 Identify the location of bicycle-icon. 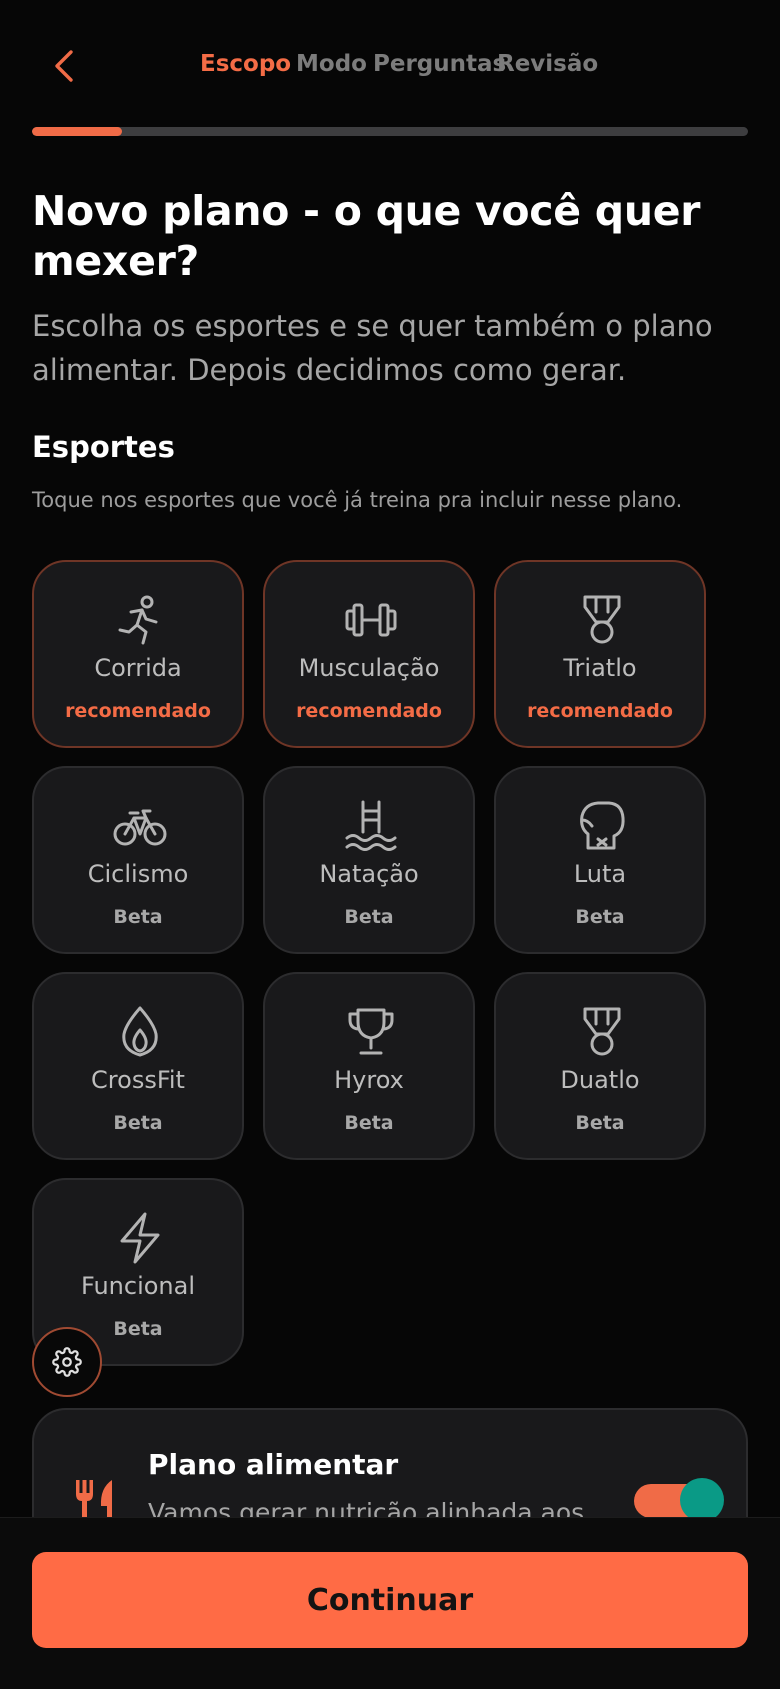
(140, 826).